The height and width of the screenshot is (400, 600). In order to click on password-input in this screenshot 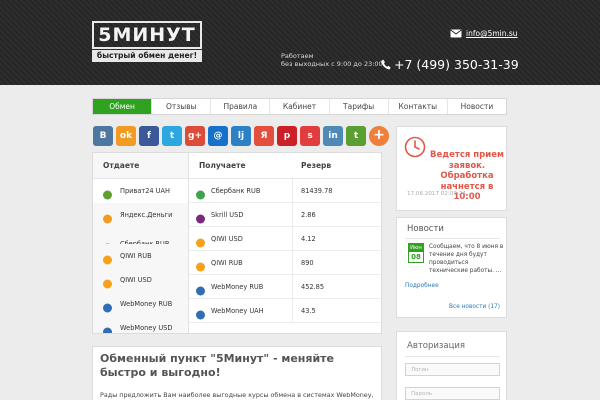, I will do `click(452, 393)`.